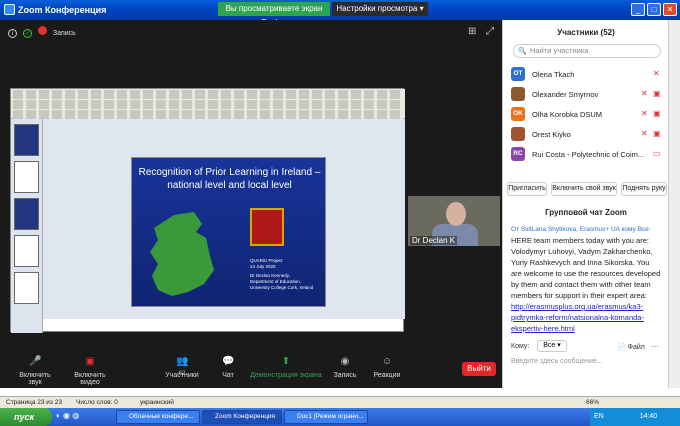 The height and width of the screenshot is (426, 680). Describe the element at coordinates (345, 367) in the screenshot. I see `record-button: ◉ Запись` at that location.